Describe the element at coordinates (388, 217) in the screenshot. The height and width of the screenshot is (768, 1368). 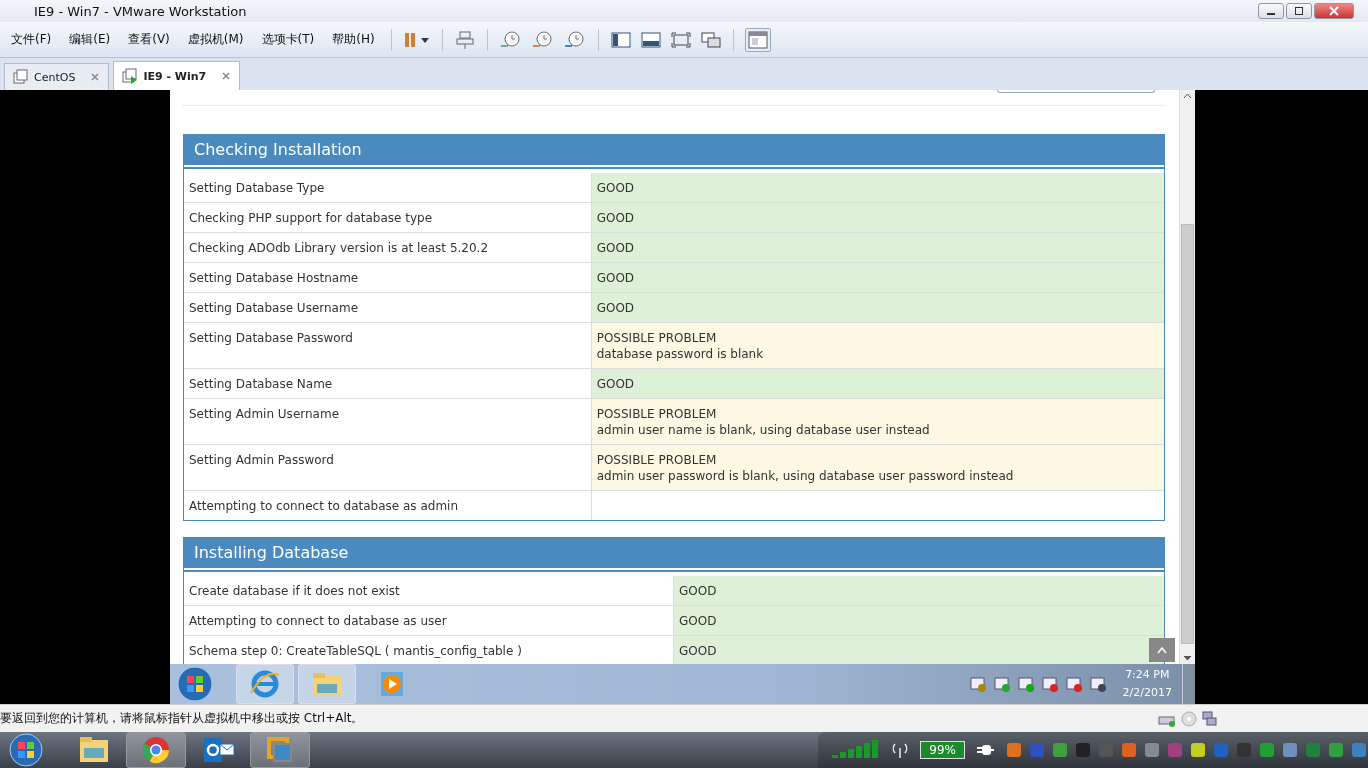
I see `check-label: Checking PHP support for database type` at that location.